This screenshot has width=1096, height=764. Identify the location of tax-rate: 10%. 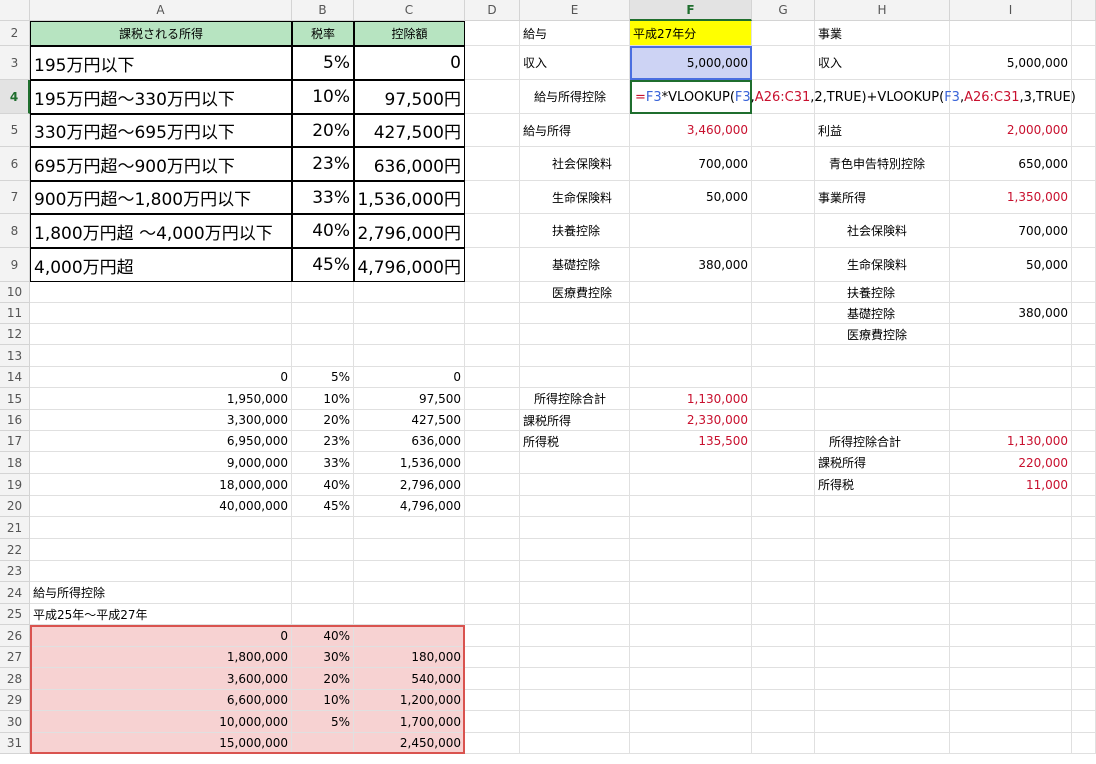
(323, 97).